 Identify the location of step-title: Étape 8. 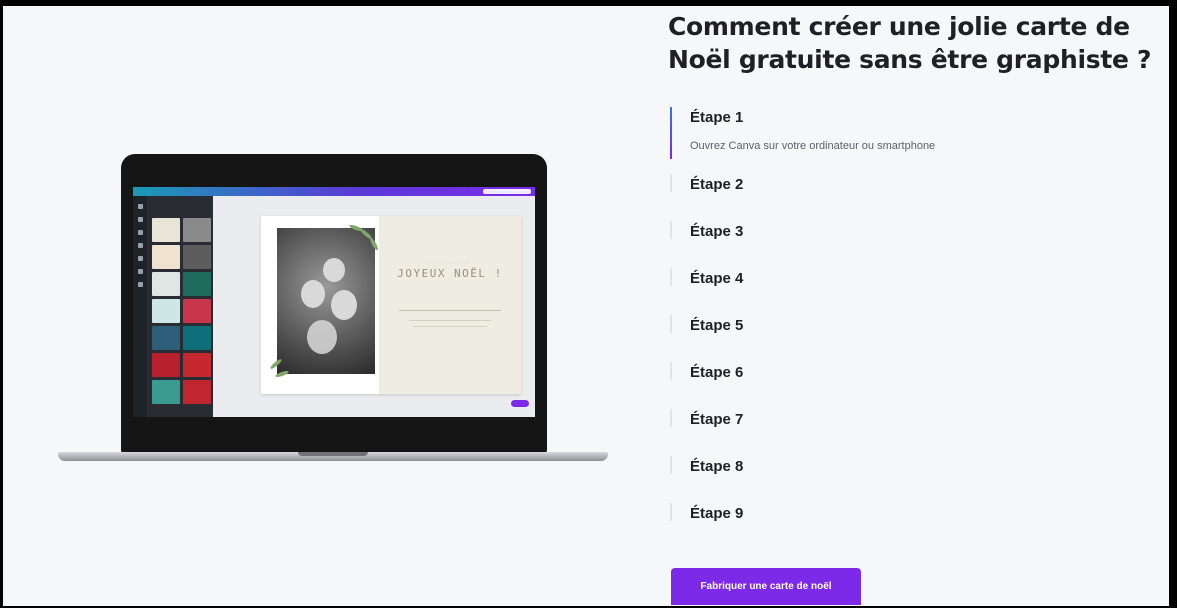
(717, 466).